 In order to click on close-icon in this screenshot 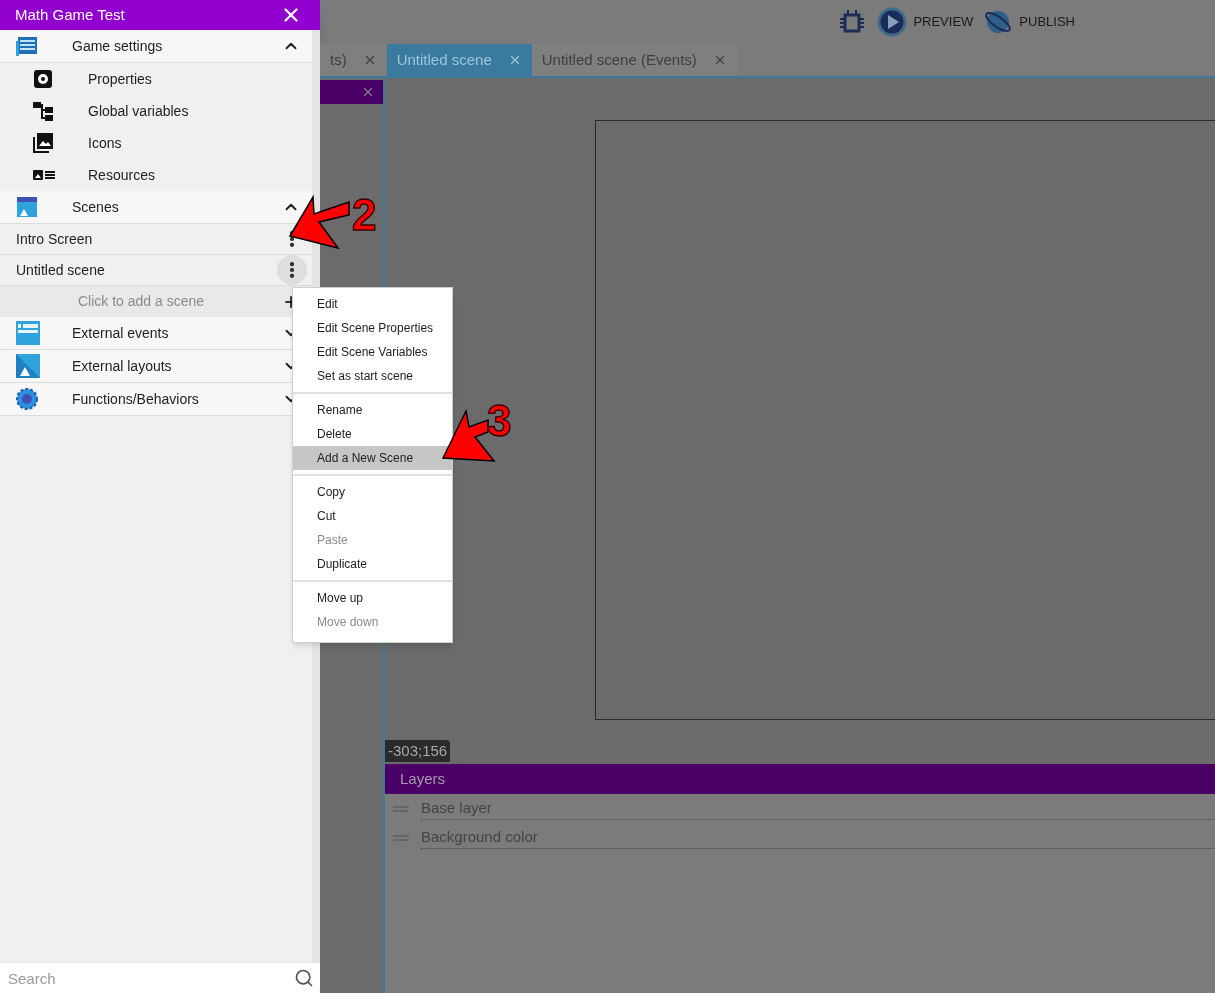, I will do `click(368, 92)`.